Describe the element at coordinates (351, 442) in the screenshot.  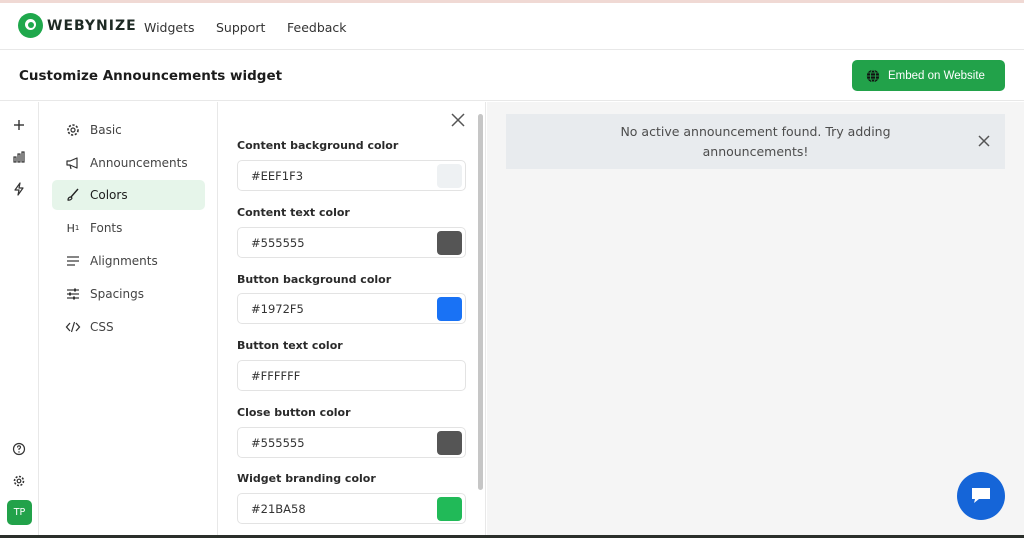
I see `close-button-color-field: #555555` at that location.